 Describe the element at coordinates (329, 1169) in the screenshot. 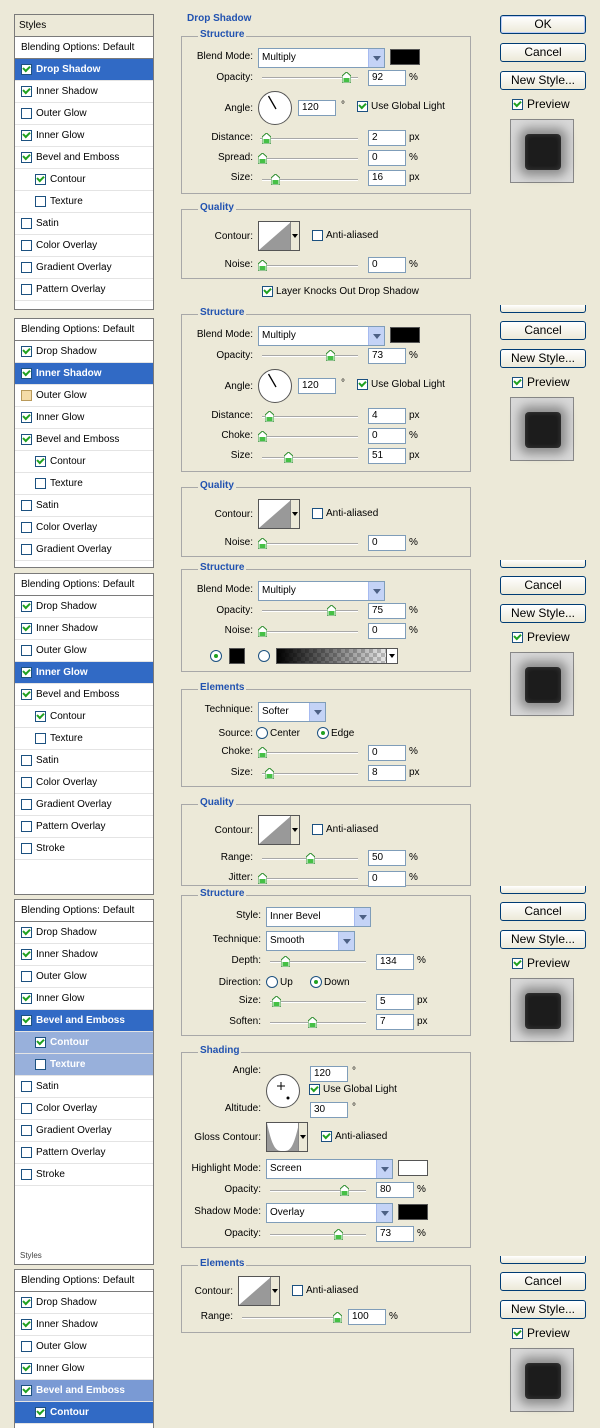

I see `highlight-mode-dropdown: Screen` at that location.